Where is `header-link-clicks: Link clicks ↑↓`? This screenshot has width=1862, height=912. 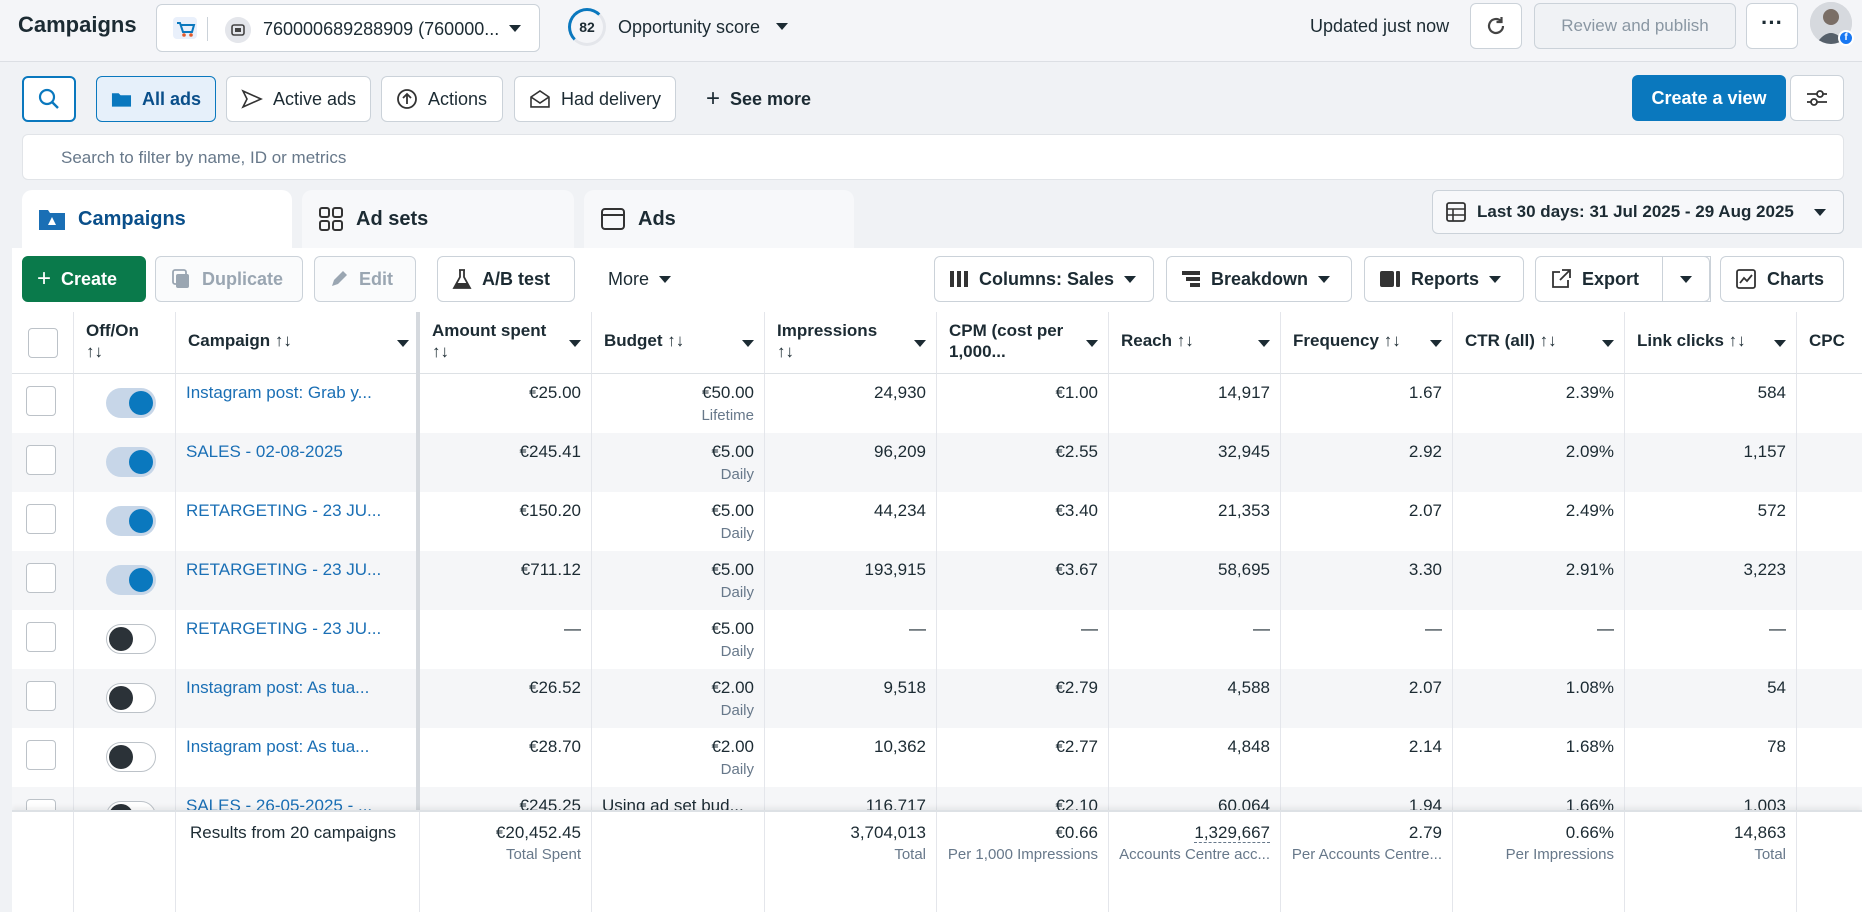 header-link-clicks: Link clicks ↑↓ is located at coordinates (1711, 343).